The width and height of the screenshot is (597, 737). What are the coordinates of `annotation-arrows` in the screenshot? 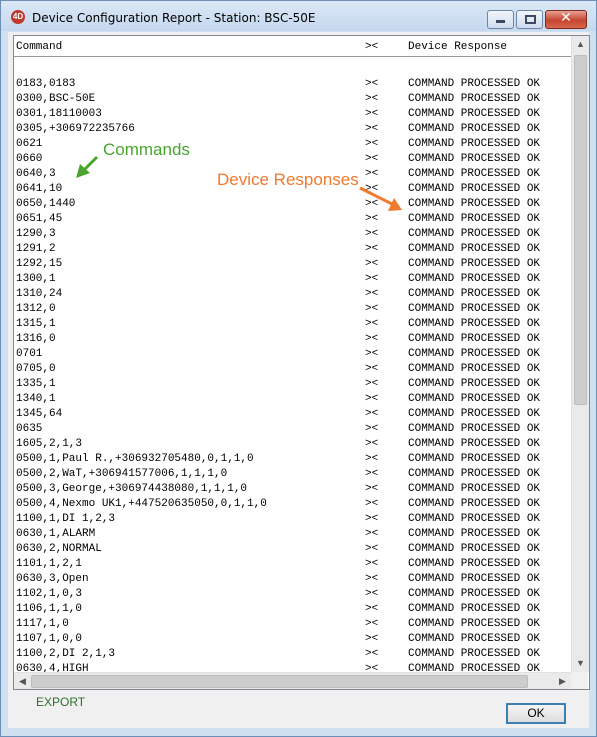 It's located at (239, 183).